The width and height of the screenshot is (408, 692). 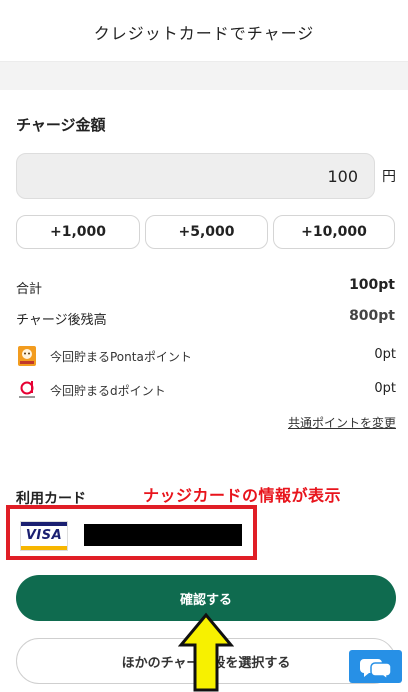 I want to click on chat-bubbles-icon, so click(x=376, y=670).